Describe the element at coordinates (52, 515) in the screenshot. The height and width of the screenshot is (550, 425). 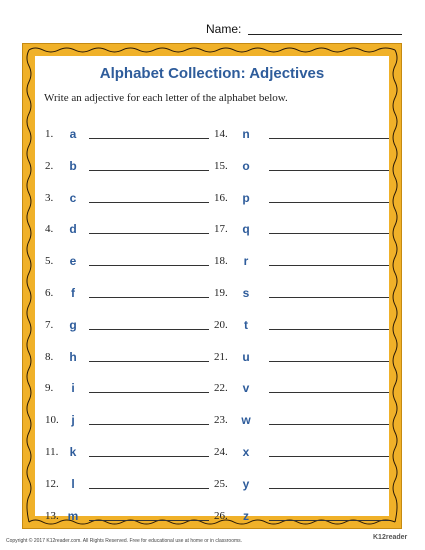
I see `item-number: 13.` at that location.